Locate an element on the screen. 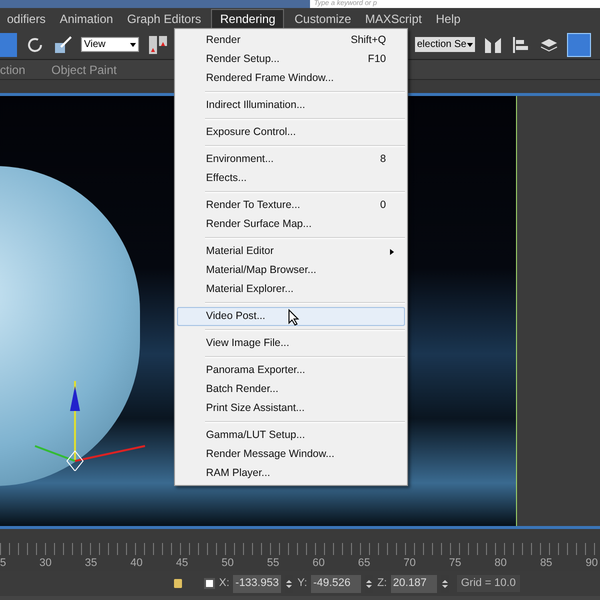 The width and height of the screenshot is (600, 600). menu-item: MAXScript is located at coordinates (393, 19).